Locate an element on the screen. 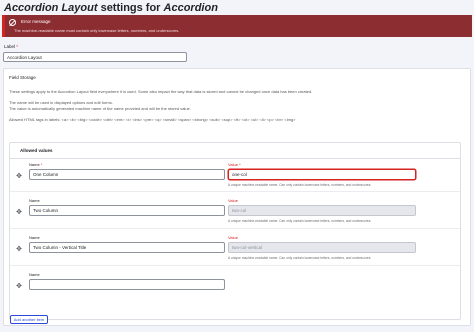 This screenshot has height=332, width=474. value-input: two-col-vertical is located at coordinates (322, 247).